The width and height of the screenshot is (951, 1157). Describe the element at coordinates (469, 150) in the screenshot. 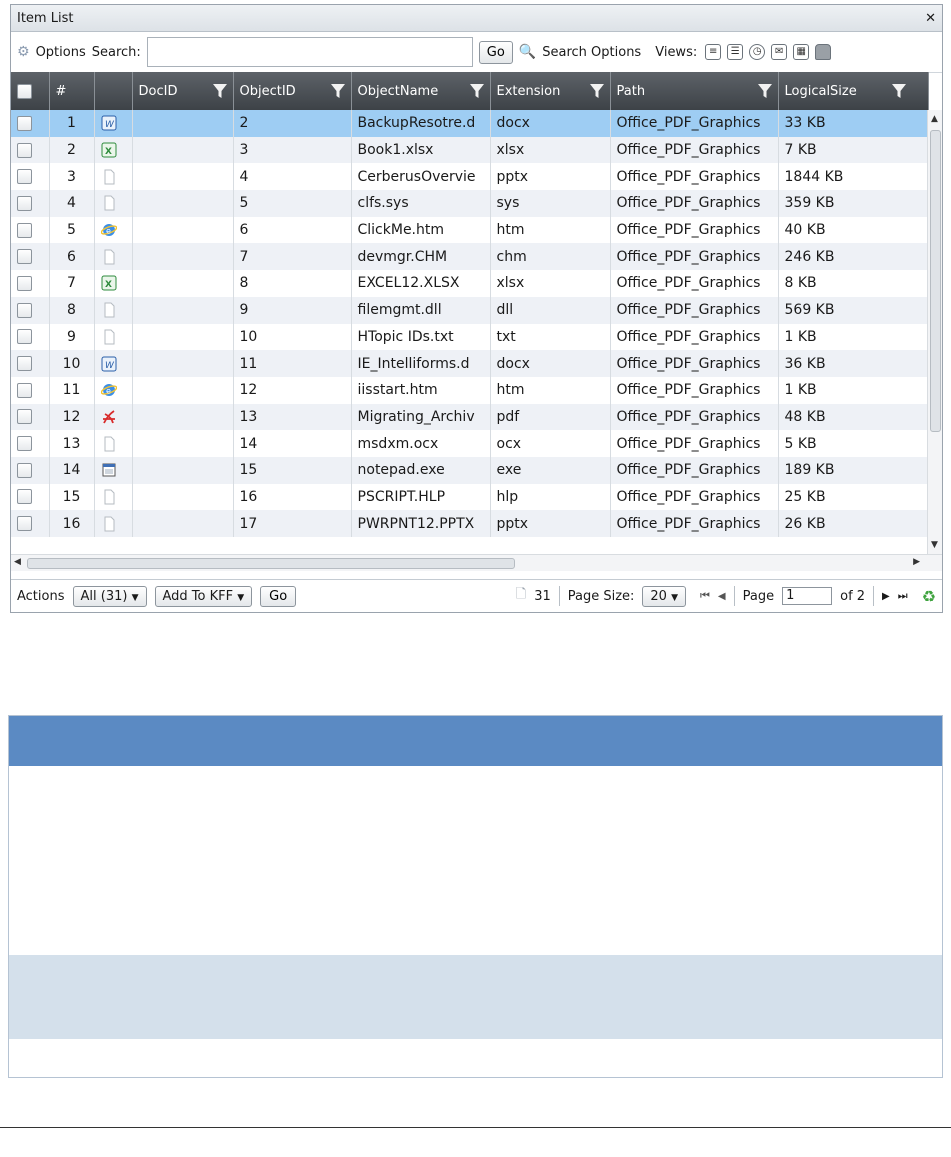

I see `table-row: 2 X 3 Book1.xlsx xlsx Office_PDF_Graphics 7 KB` at that location.